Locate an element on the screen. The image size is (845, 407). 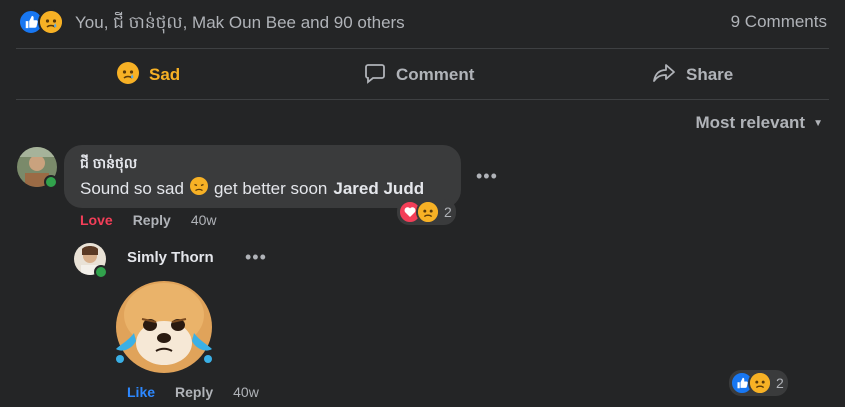
reaction-summary-icons is located at coordinates (41, 22).